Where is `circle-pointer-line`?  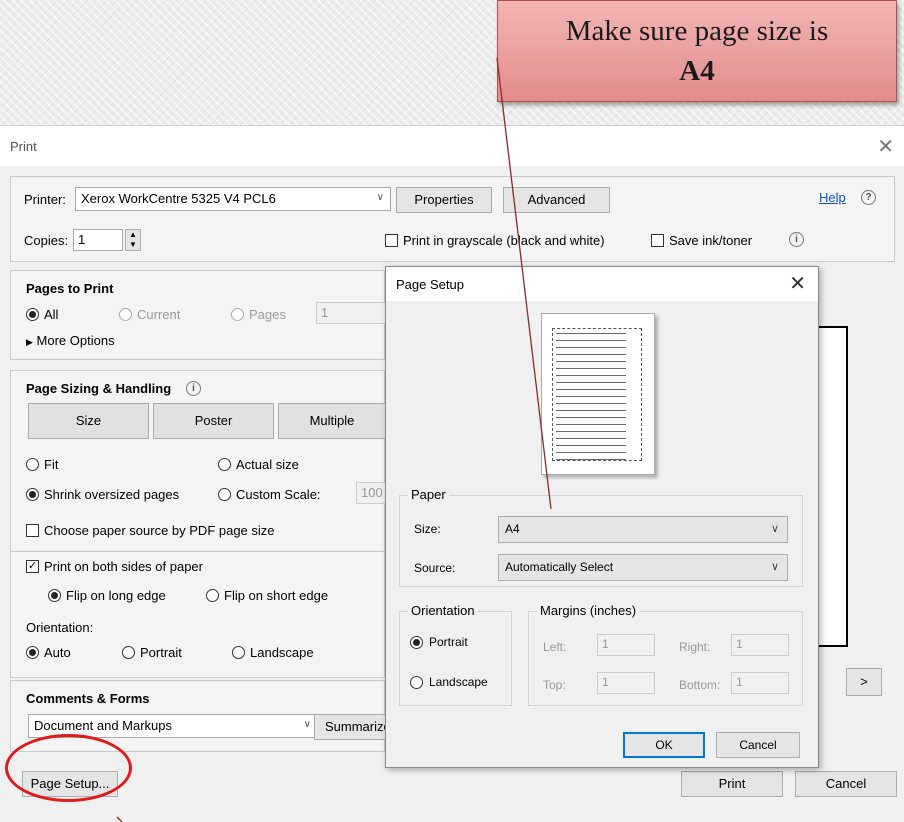 circle-pointer-line is located at coordinates (119, 819).